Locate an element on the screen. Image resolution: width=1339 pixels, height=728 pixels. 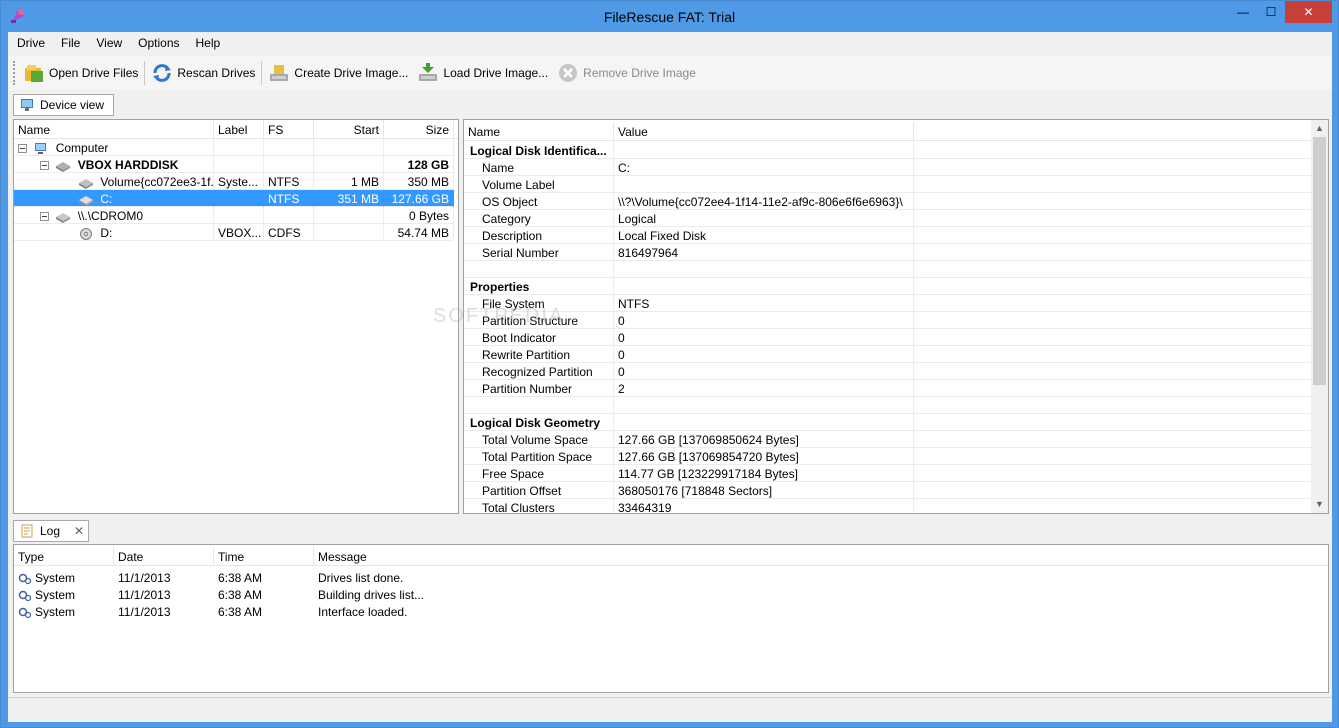
props-row: Boot Indicator 0 is located at coordinates (888, 337).